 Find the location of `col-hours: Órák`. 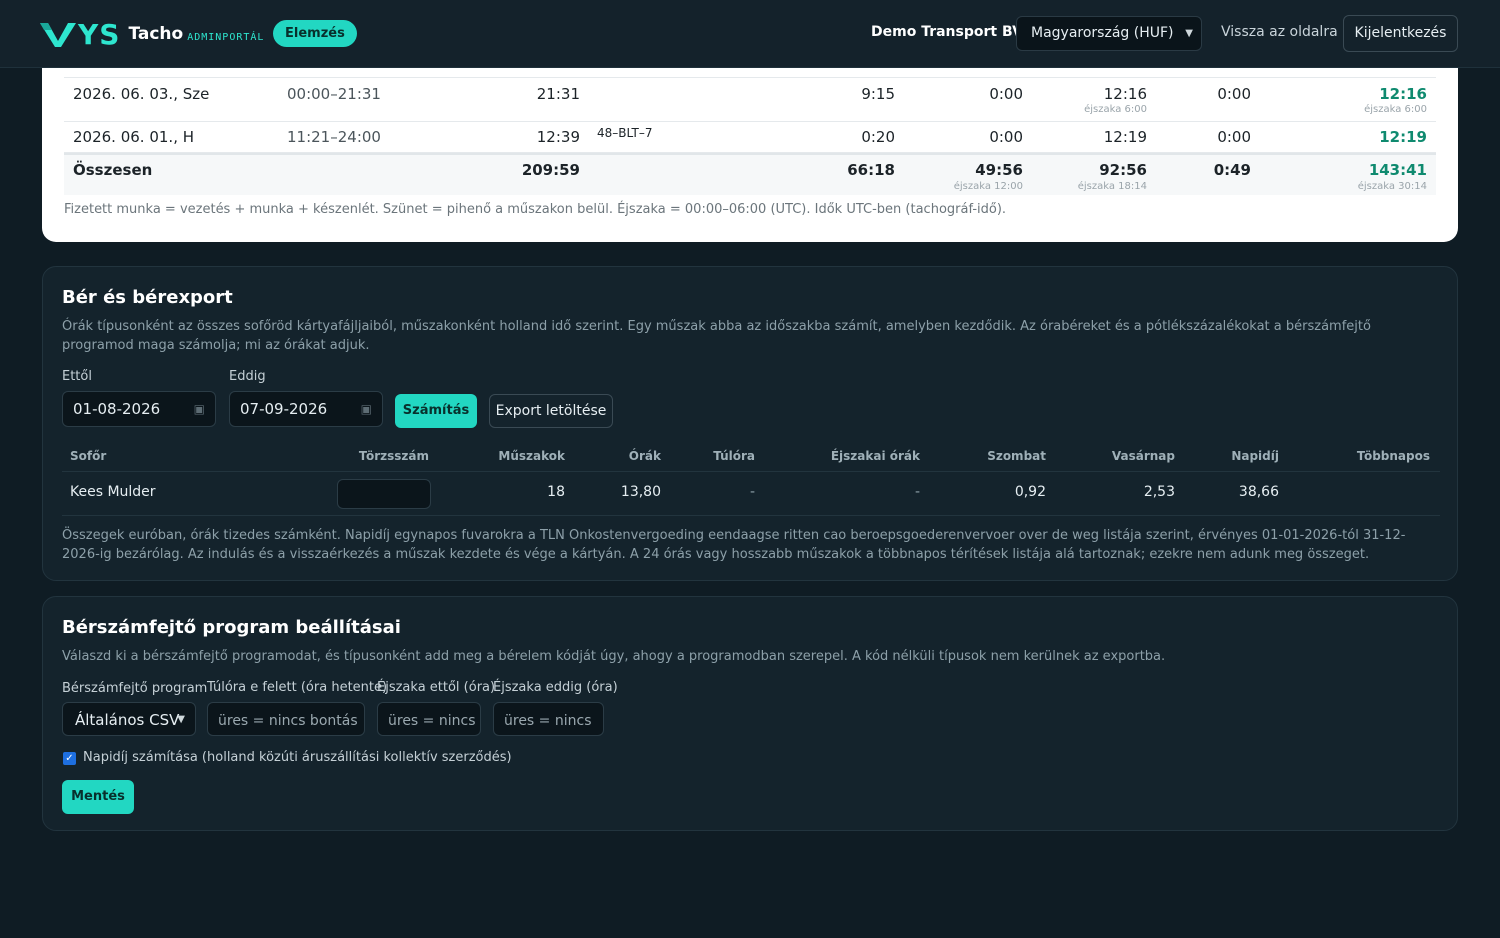

col-hours: Órák is located at coordinates (644, 456).